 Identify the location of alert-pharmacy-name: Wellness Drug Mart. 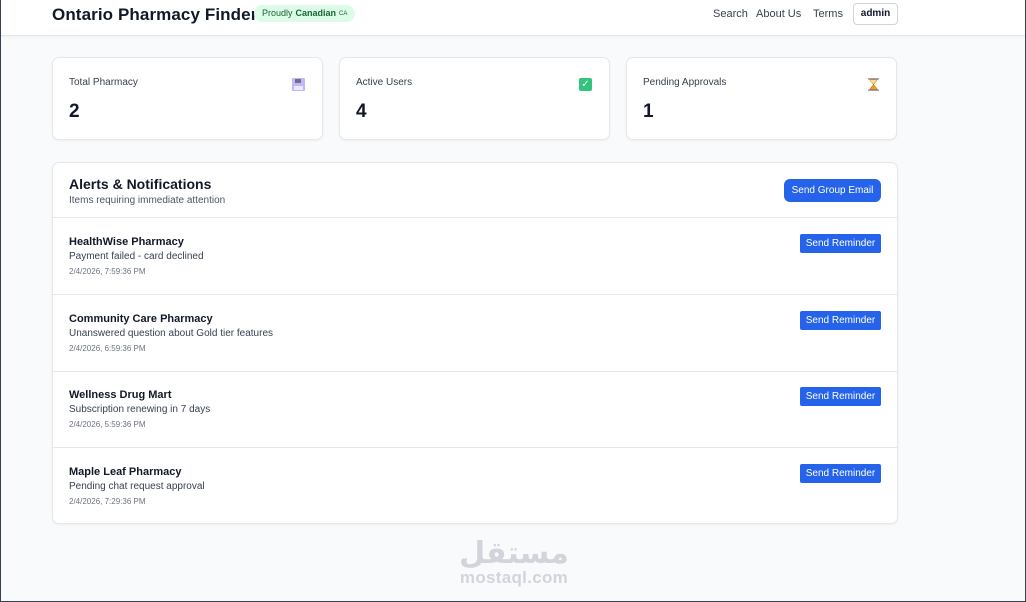
(120, 395).